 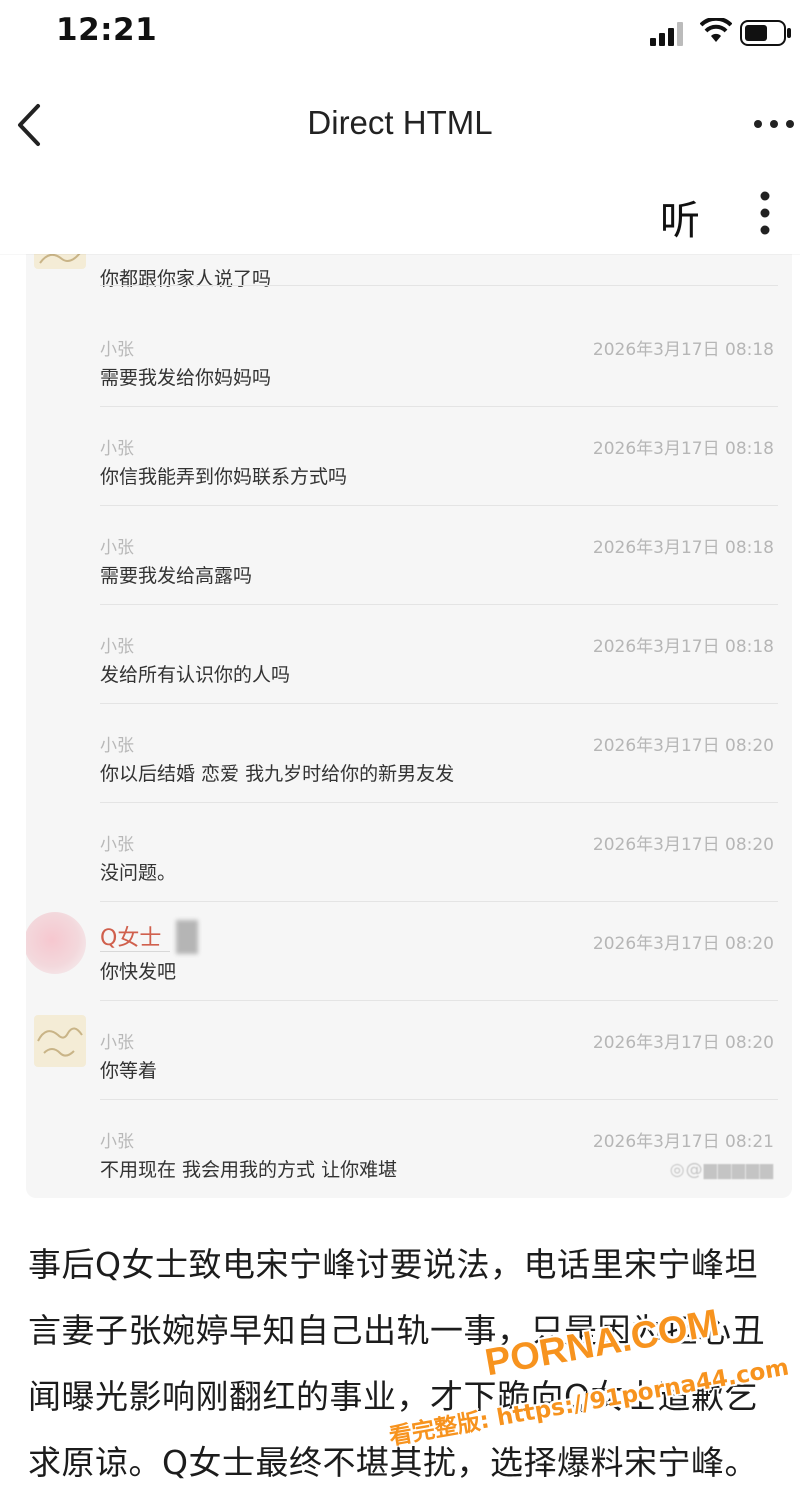 What do you see at coordinates (409, 951) in the screenshot?
I see `message-row: Q女士 2026年3月17日 08:20 你快发吧` at bounding box center [409, 951].